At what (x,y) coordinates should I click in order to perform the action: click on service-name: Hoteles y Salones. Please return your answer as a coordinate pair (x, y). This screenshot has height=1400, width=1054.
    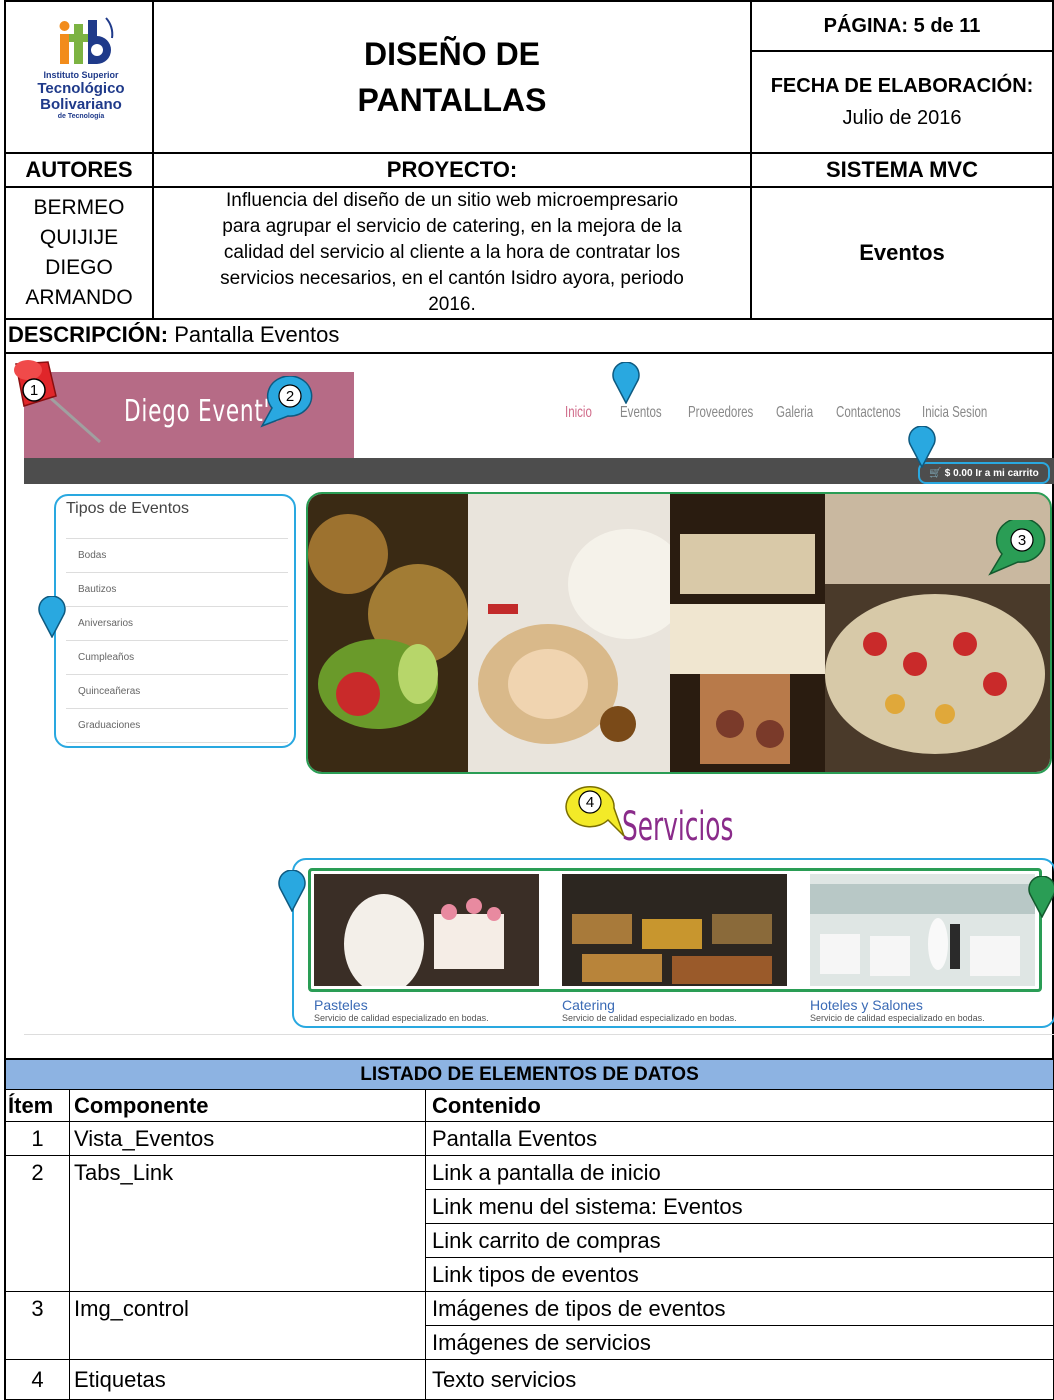
    Looking at the image, I should click on (866, 1005).